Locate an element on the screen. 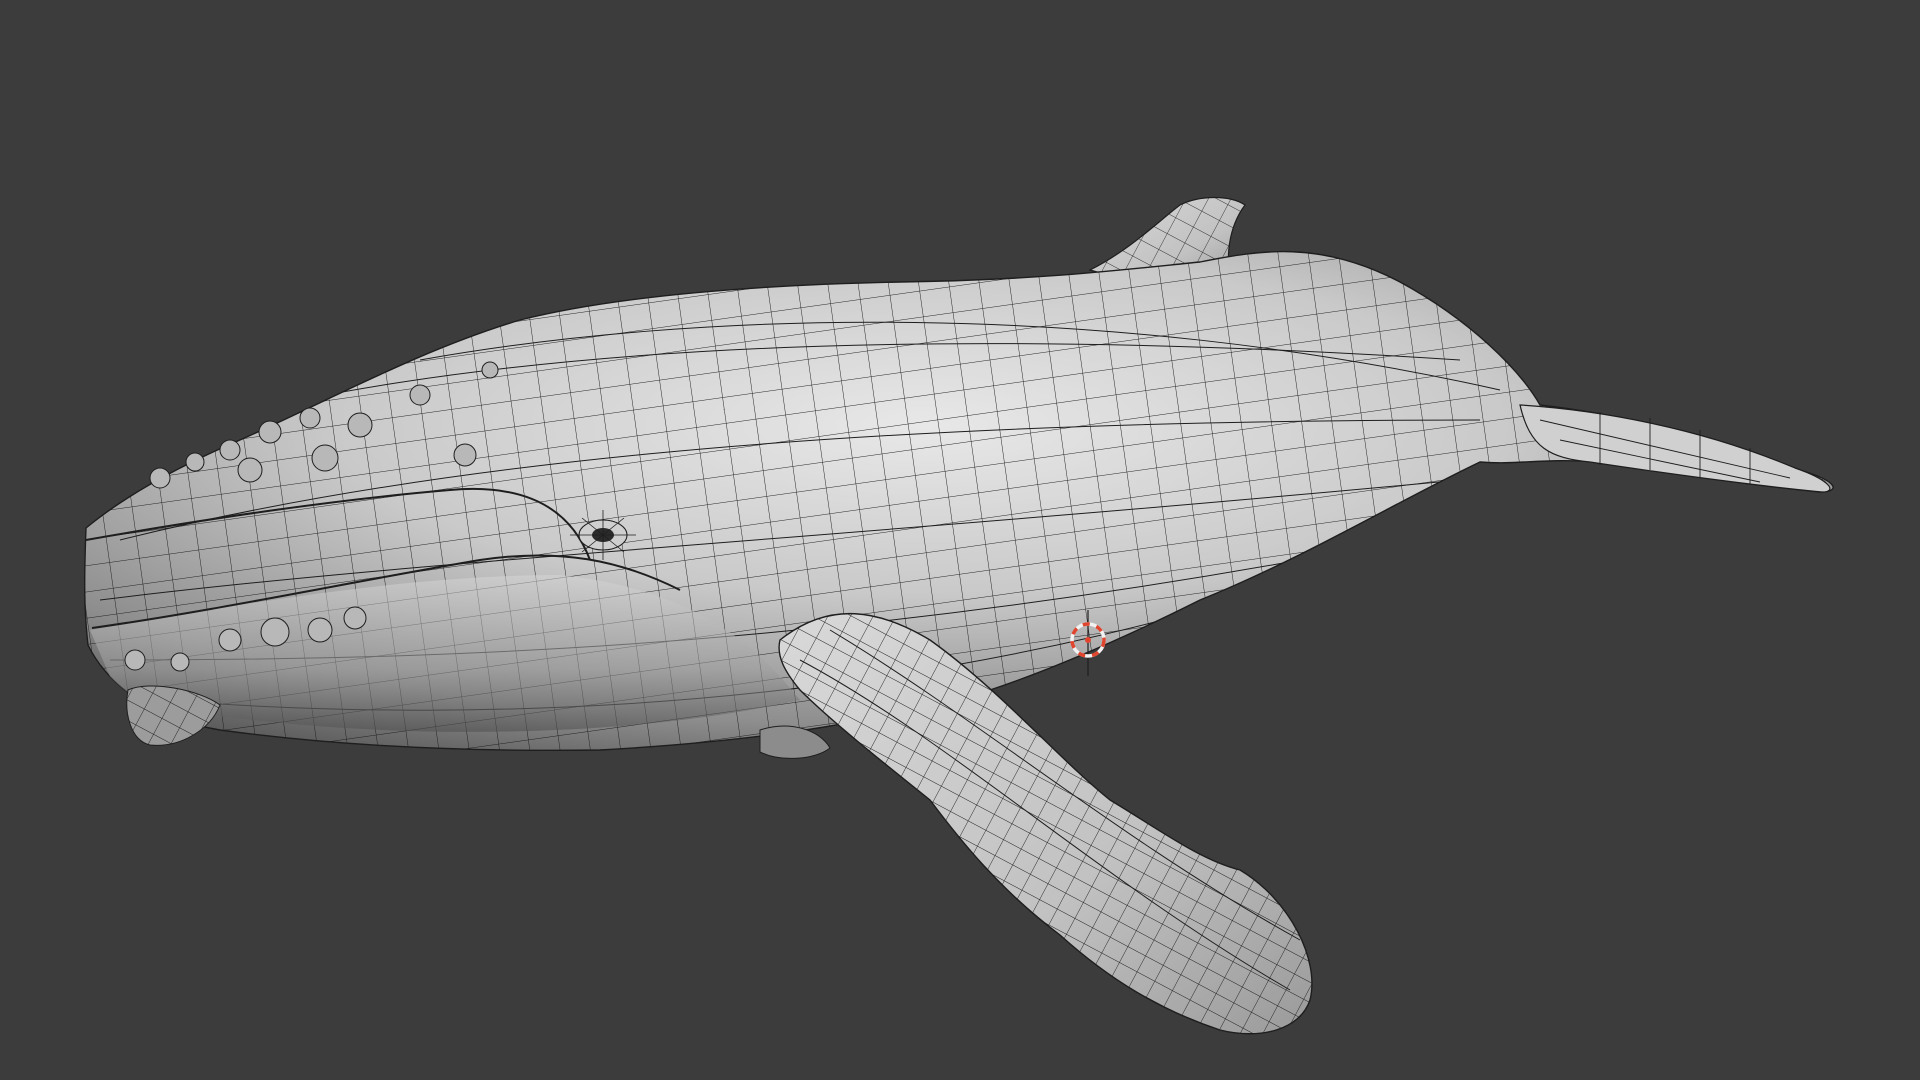  small-ventral-fin is located at coordinates (795, 742).